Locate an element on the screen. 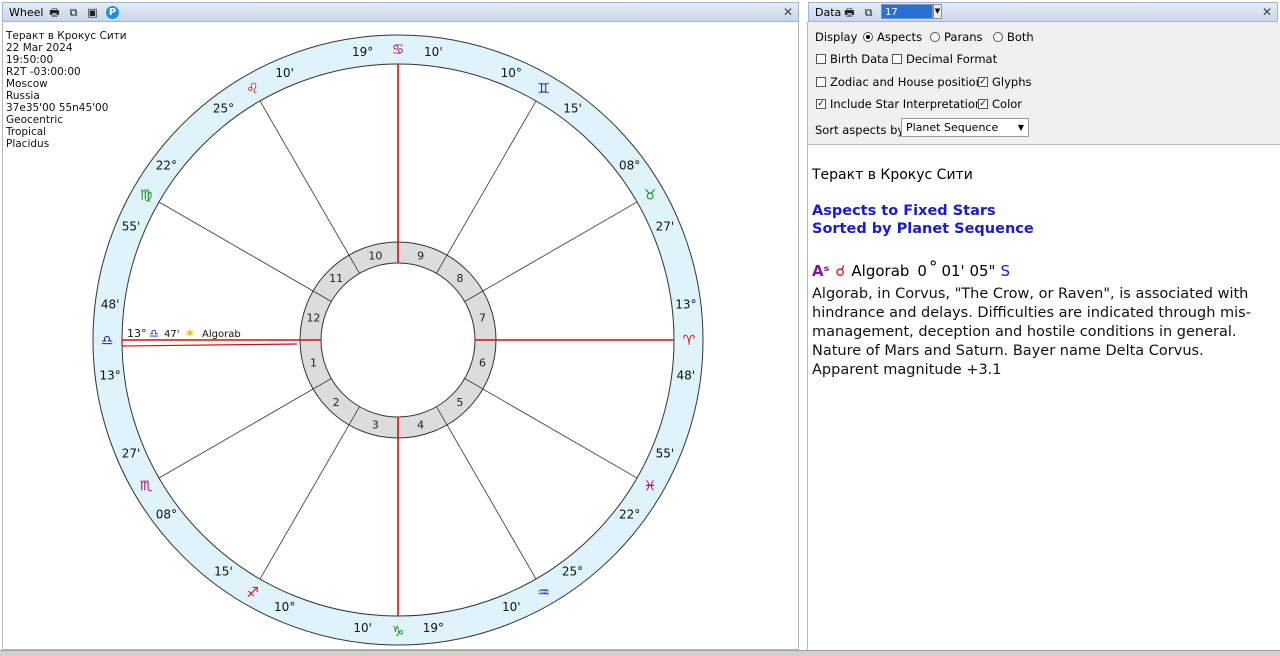 This screenshot has height=656, width=1280. number-selector-input: 17 is located at coordinates (907, 11).